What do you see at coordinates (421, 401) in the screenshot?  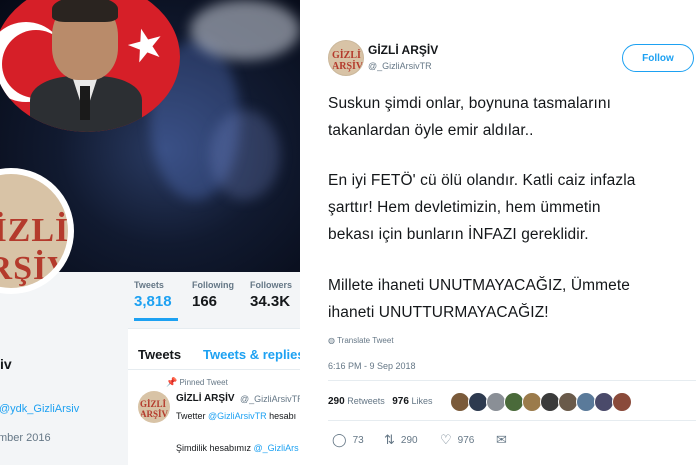 I see `likes-label: Likes` at bounding box center [421, 401].